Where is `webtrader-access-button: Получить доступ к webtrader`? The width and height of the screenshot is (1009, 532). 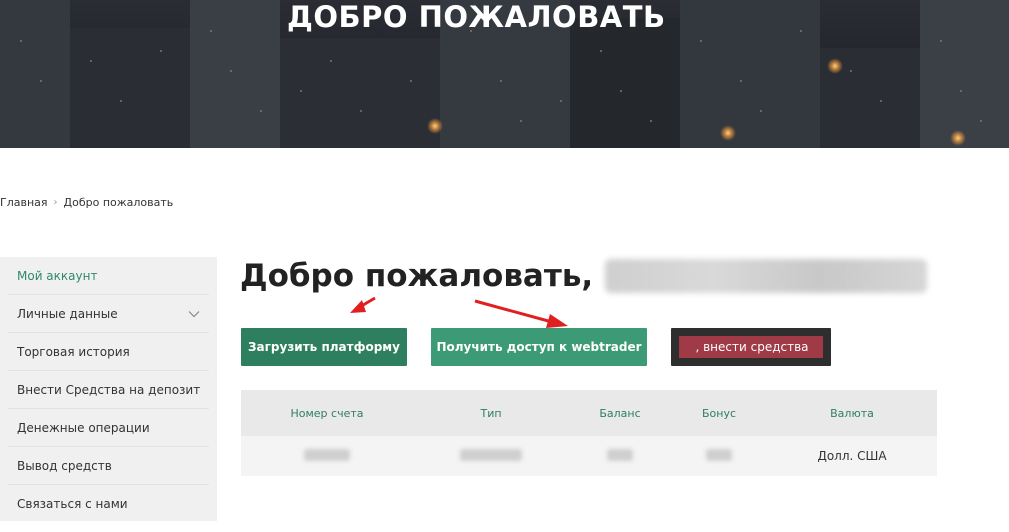 webtrader-access-button: Получить доступ к webtrader is located at coordinates (539, 347).